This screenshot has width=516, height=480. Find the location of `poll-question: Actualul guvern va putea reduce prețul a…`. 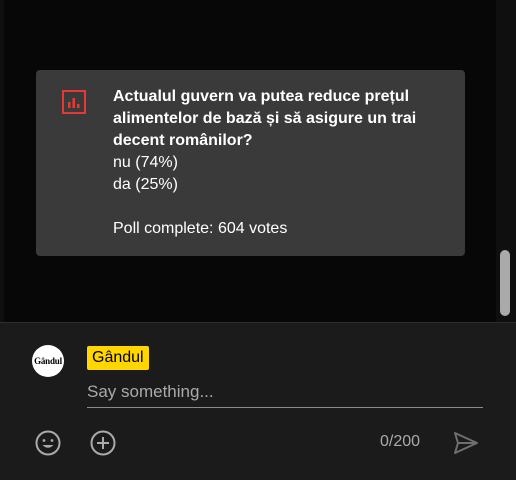

poll-question: Actualul guvern va putea reduce prețul a… is located at coordinates (265, 118).